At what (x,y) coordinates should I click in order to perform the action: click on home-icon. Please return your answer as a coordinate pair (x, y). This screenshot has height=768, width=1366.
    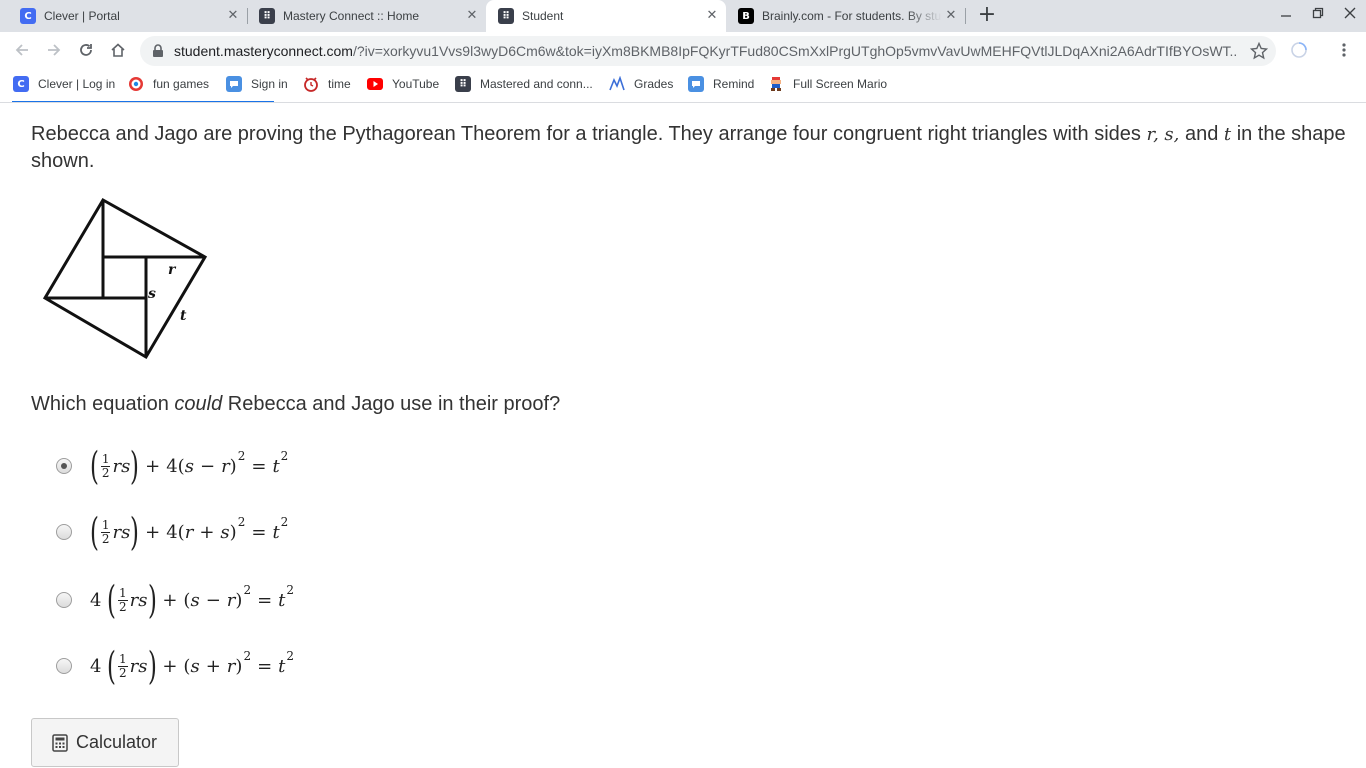
    Looking at the image, I should click on (118, 50).